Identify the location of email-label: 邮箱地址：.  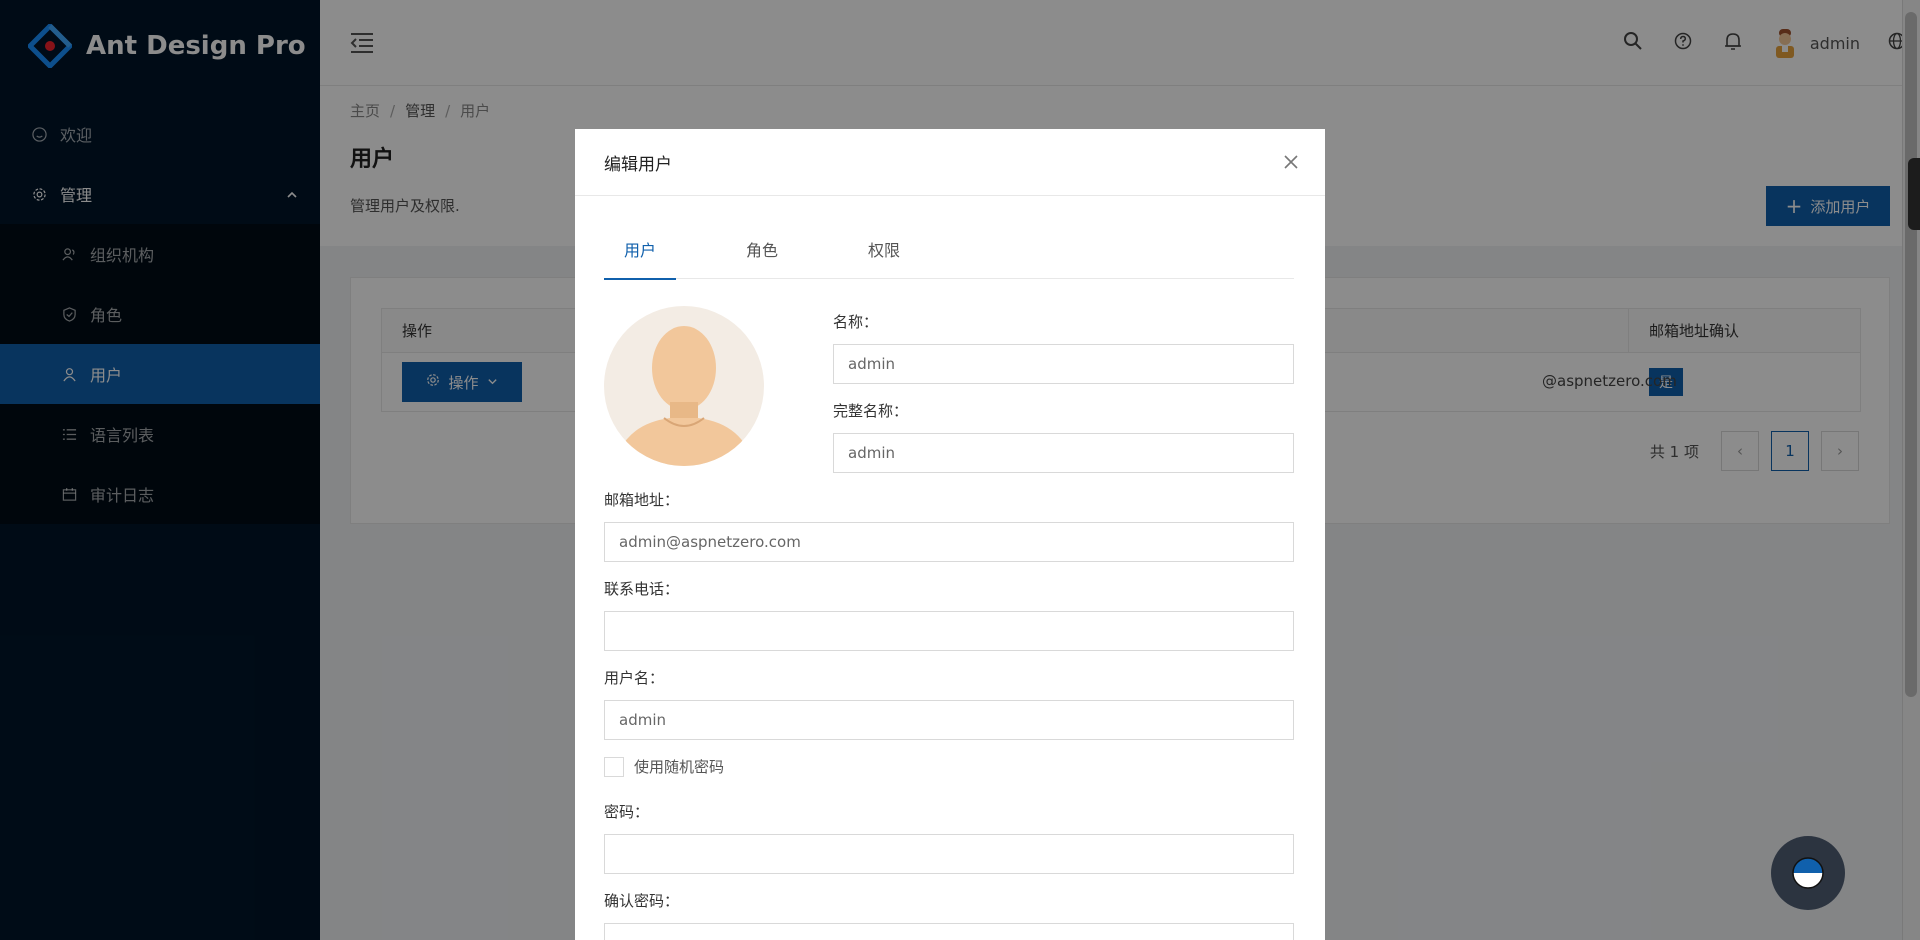
(642, 500).